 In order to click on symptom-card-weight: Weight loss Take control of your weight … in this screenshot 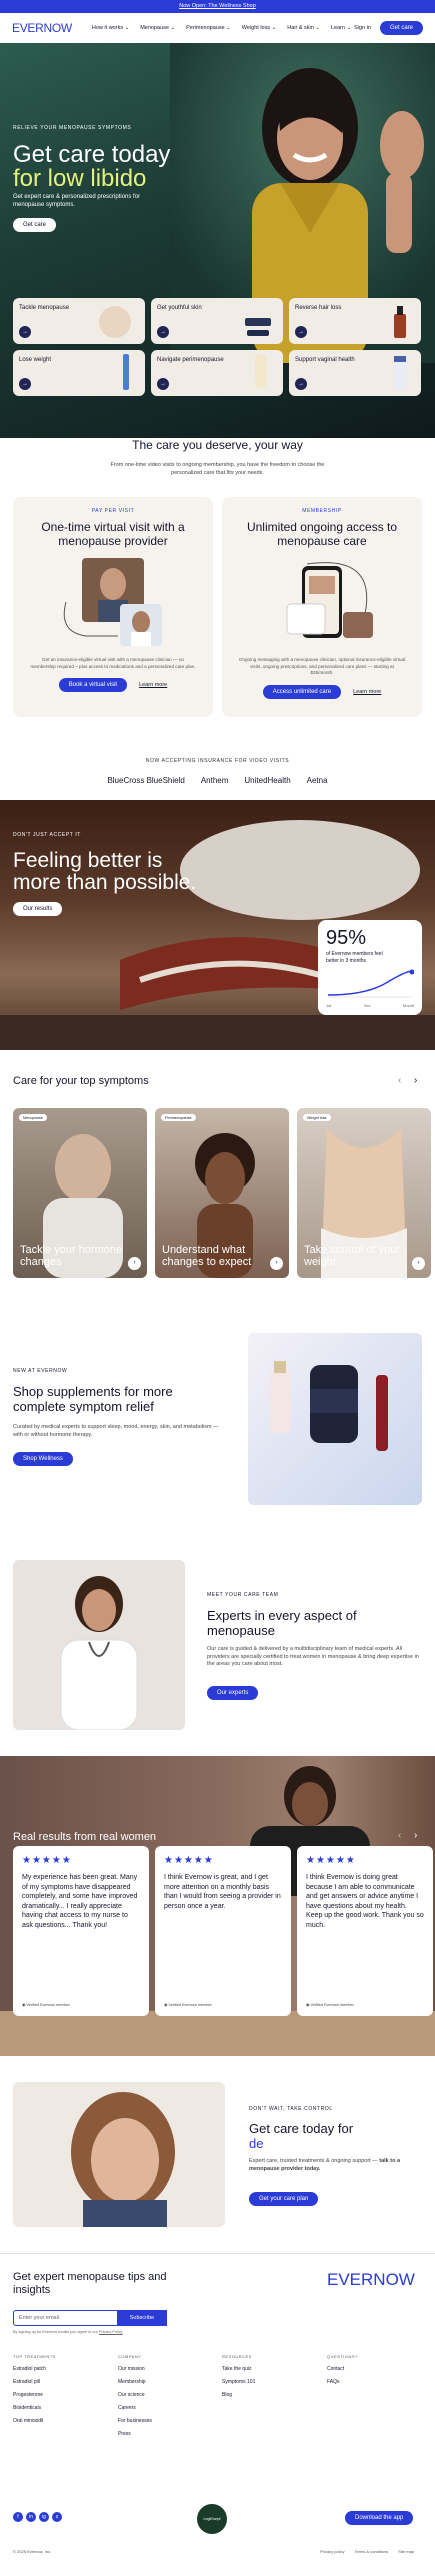, I will do `click(364, 1193)`.